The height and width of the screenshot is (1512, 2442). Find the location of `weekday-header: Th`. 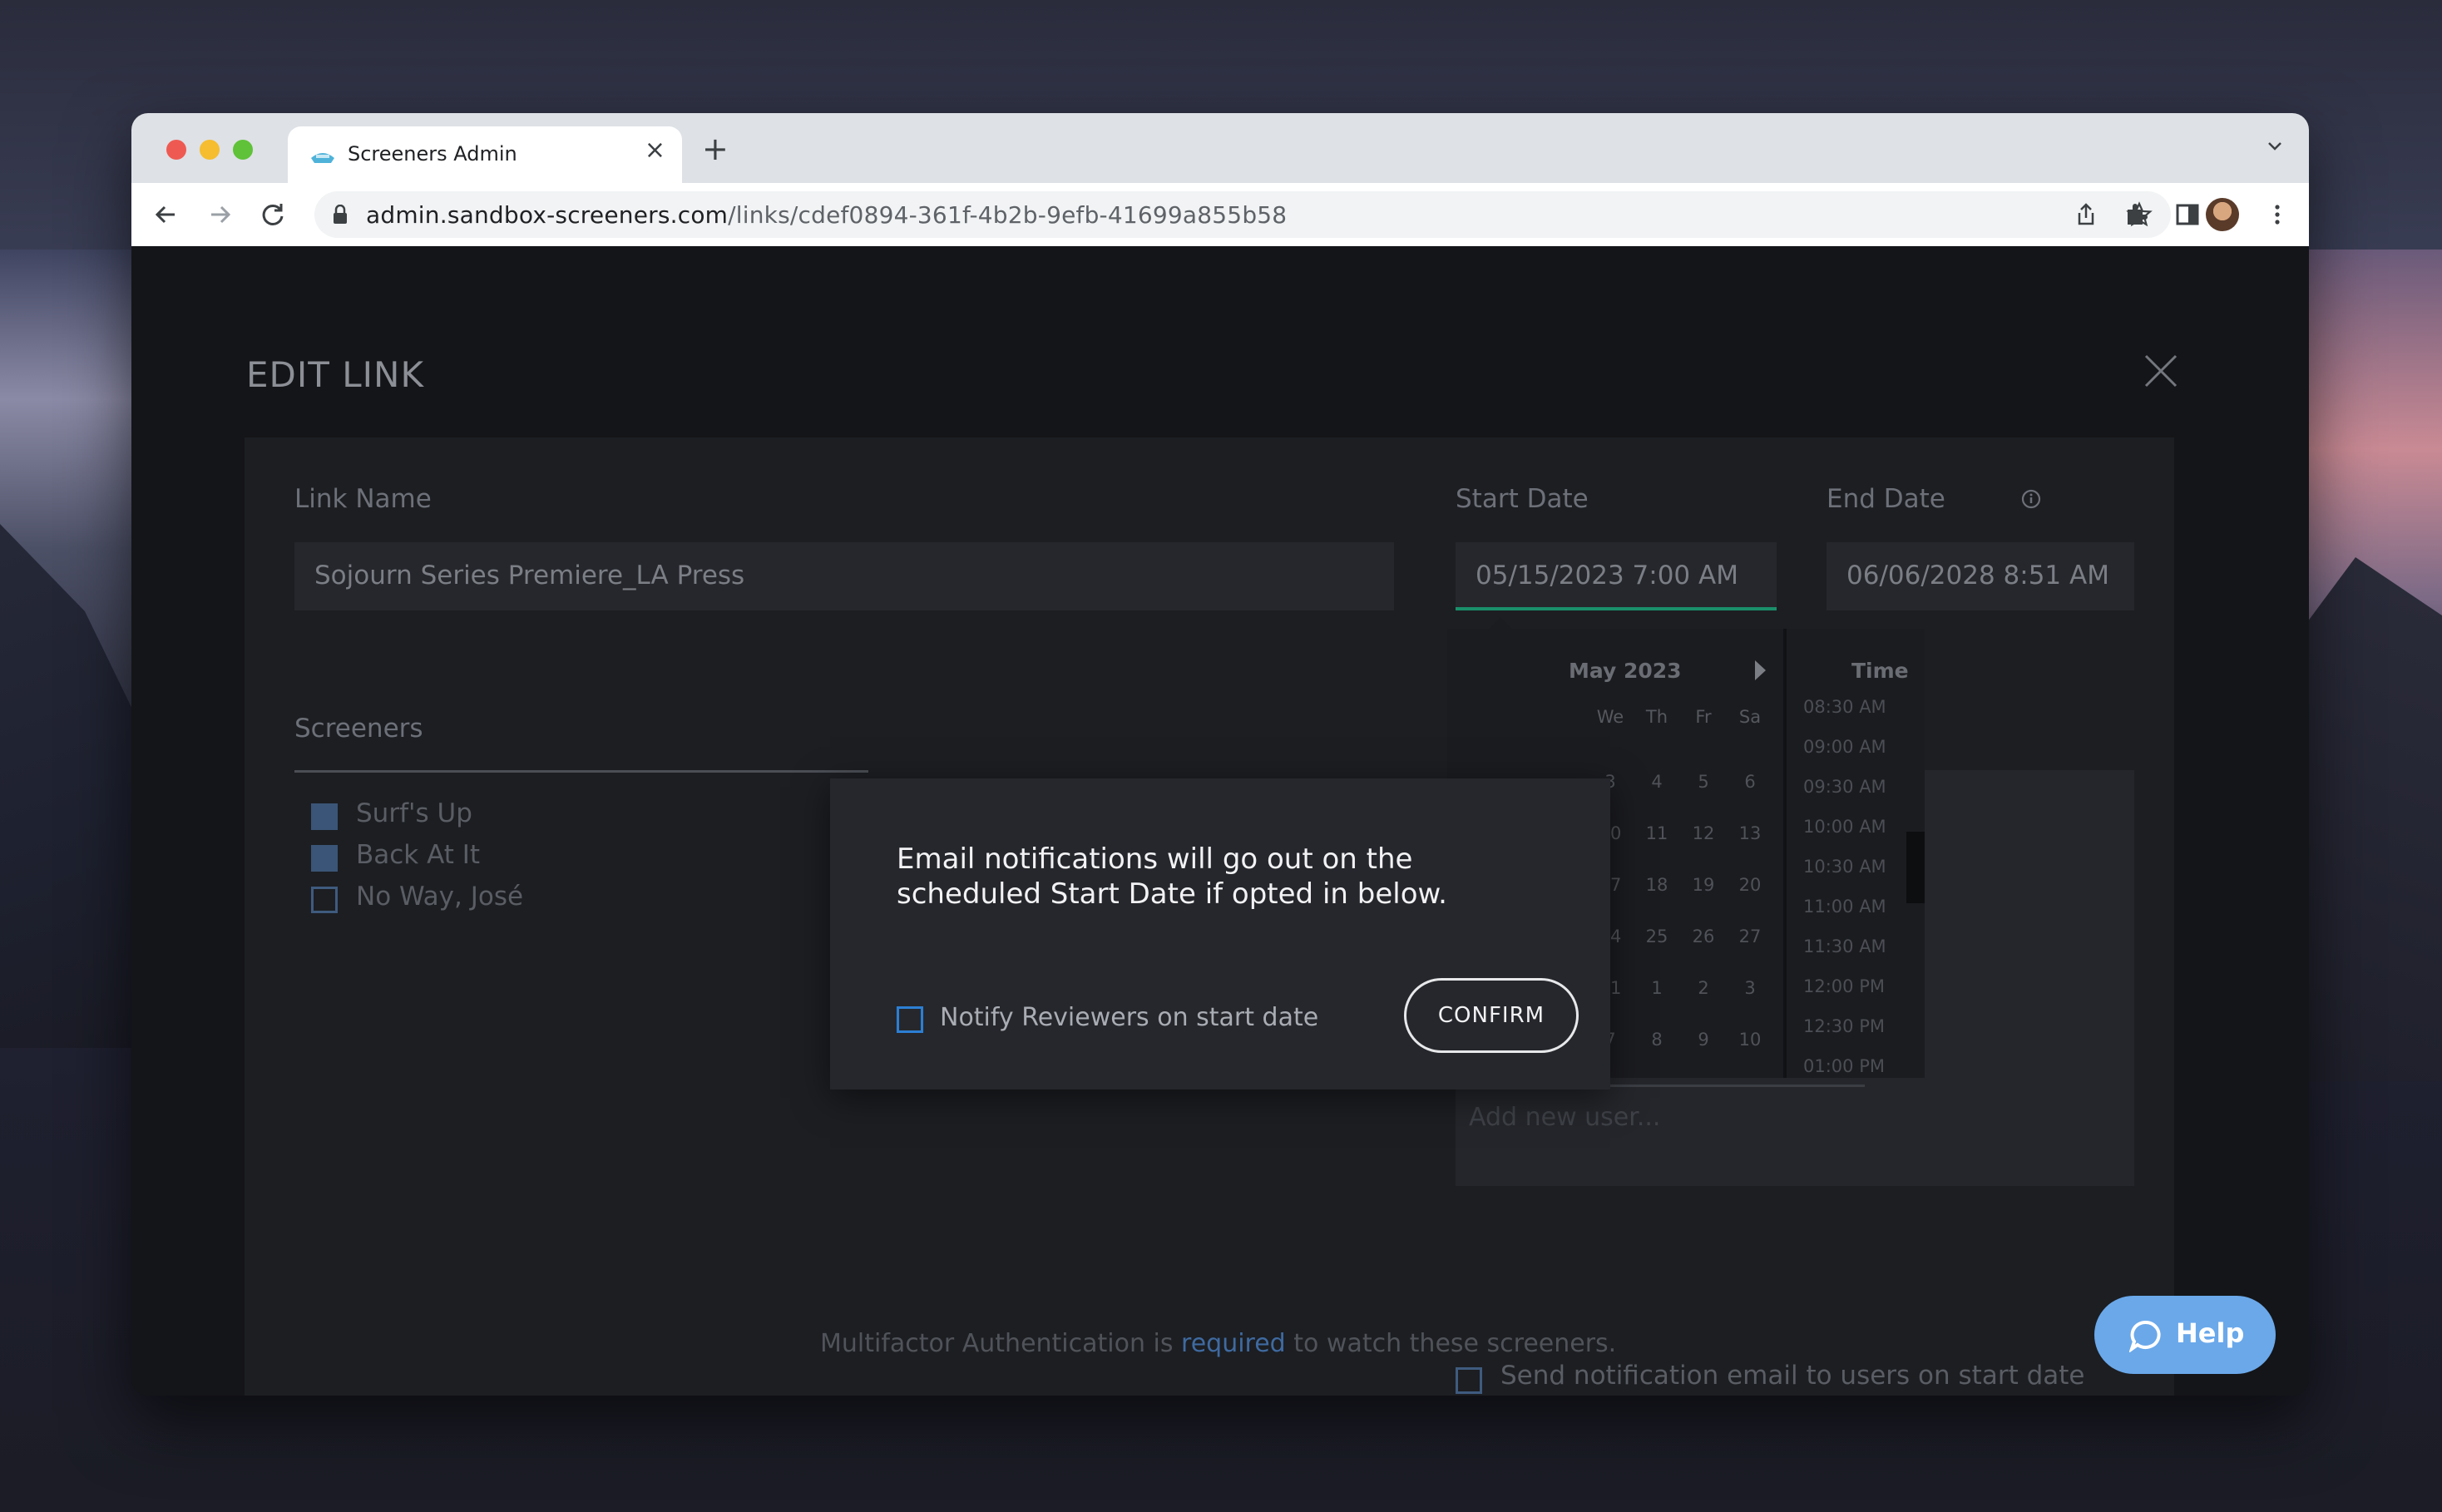

weekday-header: Th is located at coordinates (1656, 717).